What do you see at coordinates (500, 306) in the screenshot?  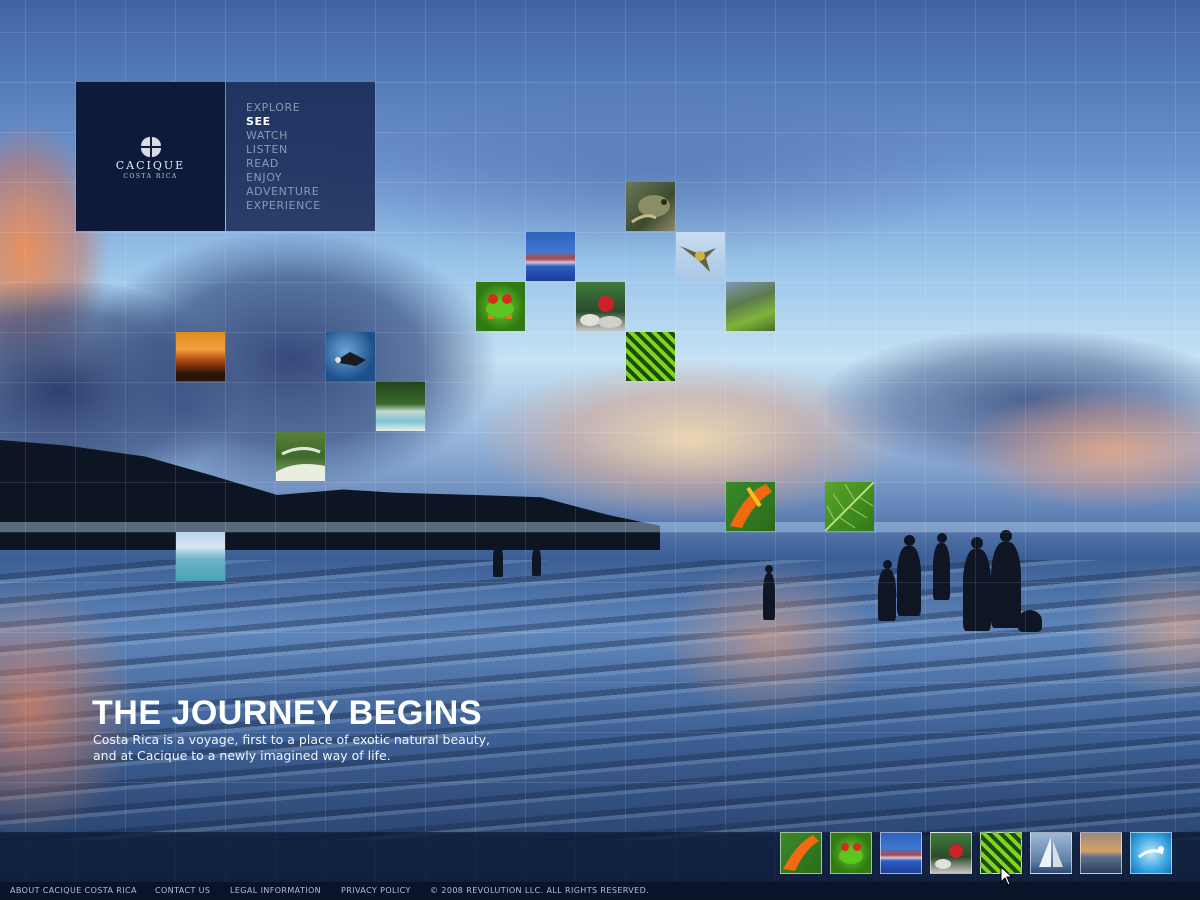 I see `tree-frog-photo-icon` at bounding box center [500, 306].